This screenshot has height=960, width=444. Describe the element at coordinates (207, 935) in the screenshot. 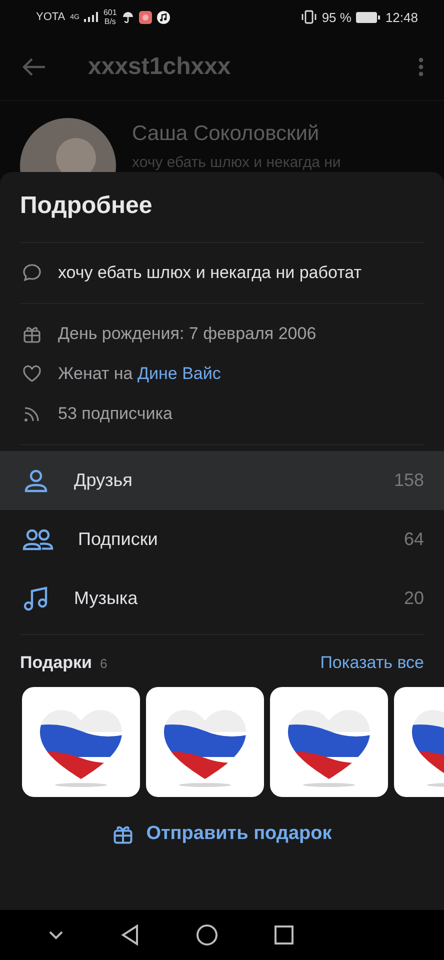

I see `home-icon` at that location.